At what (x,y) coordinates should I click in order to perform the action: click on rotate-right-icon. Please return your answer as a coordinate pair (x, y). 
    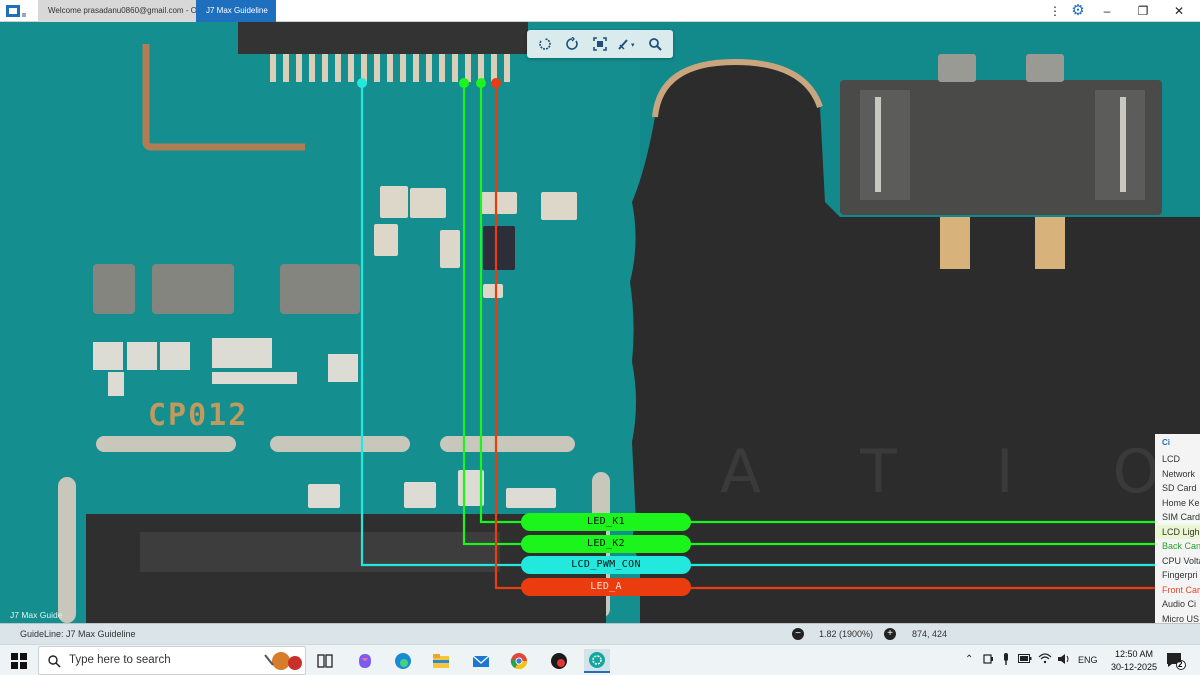
    Looking at the image, I should click on (573, 44).